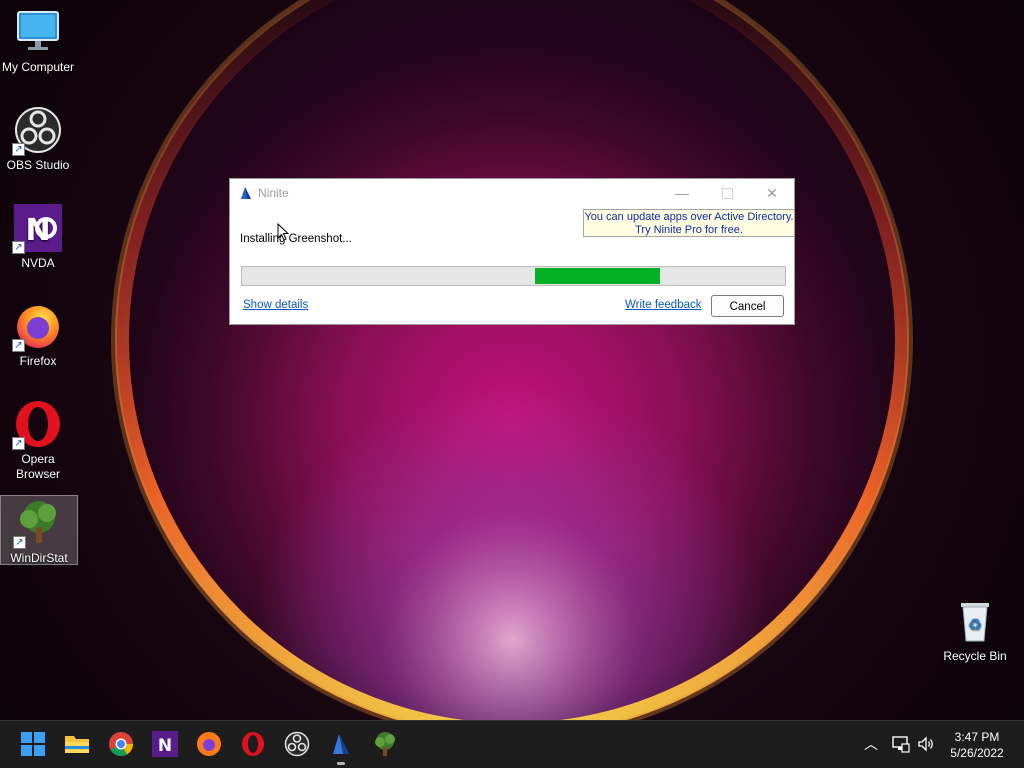 This screenshot has width=1024, height=768. What do you see at coordinates (512, 193) in the screenshot?
I see `window-titlebar: Ninite — ✕` at bounding box center [512, 193].